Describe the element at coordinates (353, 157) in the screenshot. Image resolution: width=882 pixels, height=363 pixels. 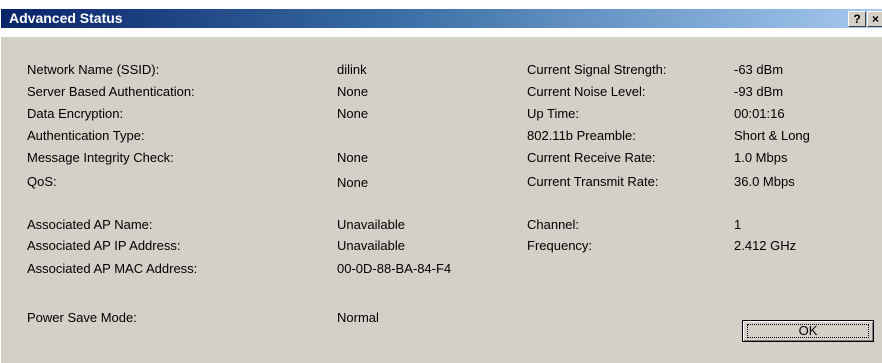
I see `mic-value: None` at that location.